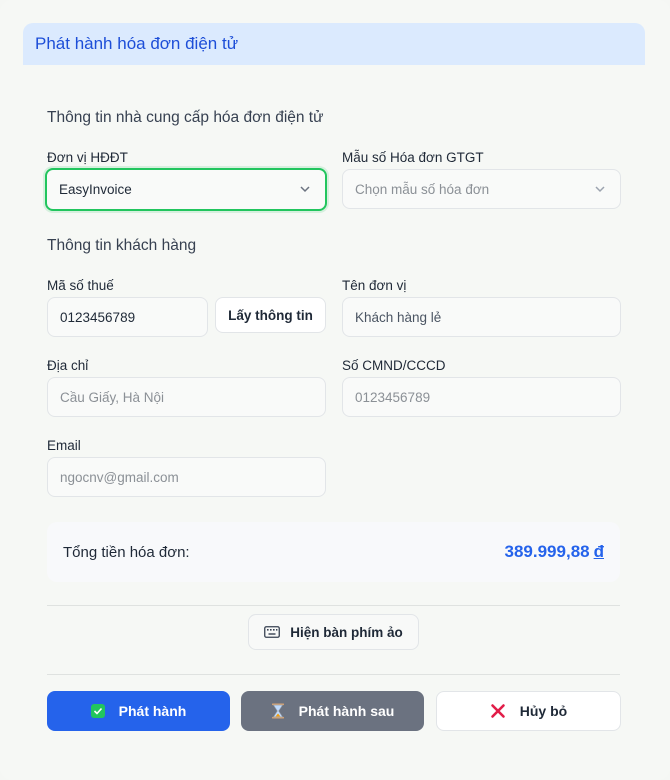 The image size is (670, 780). I want to click on provider-section-title: Thông tin nhà cung cấp hóa đơn điện tử, so click(185, 117).